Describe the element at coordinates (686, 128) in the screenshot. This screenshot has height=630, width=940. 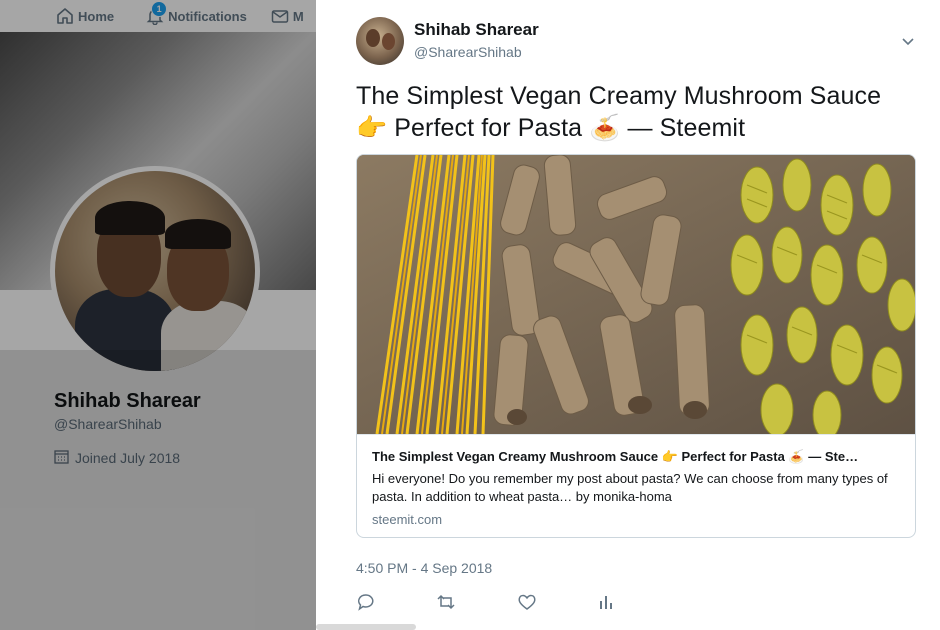
I see `tweet-text-source: — Steemit` at that location.